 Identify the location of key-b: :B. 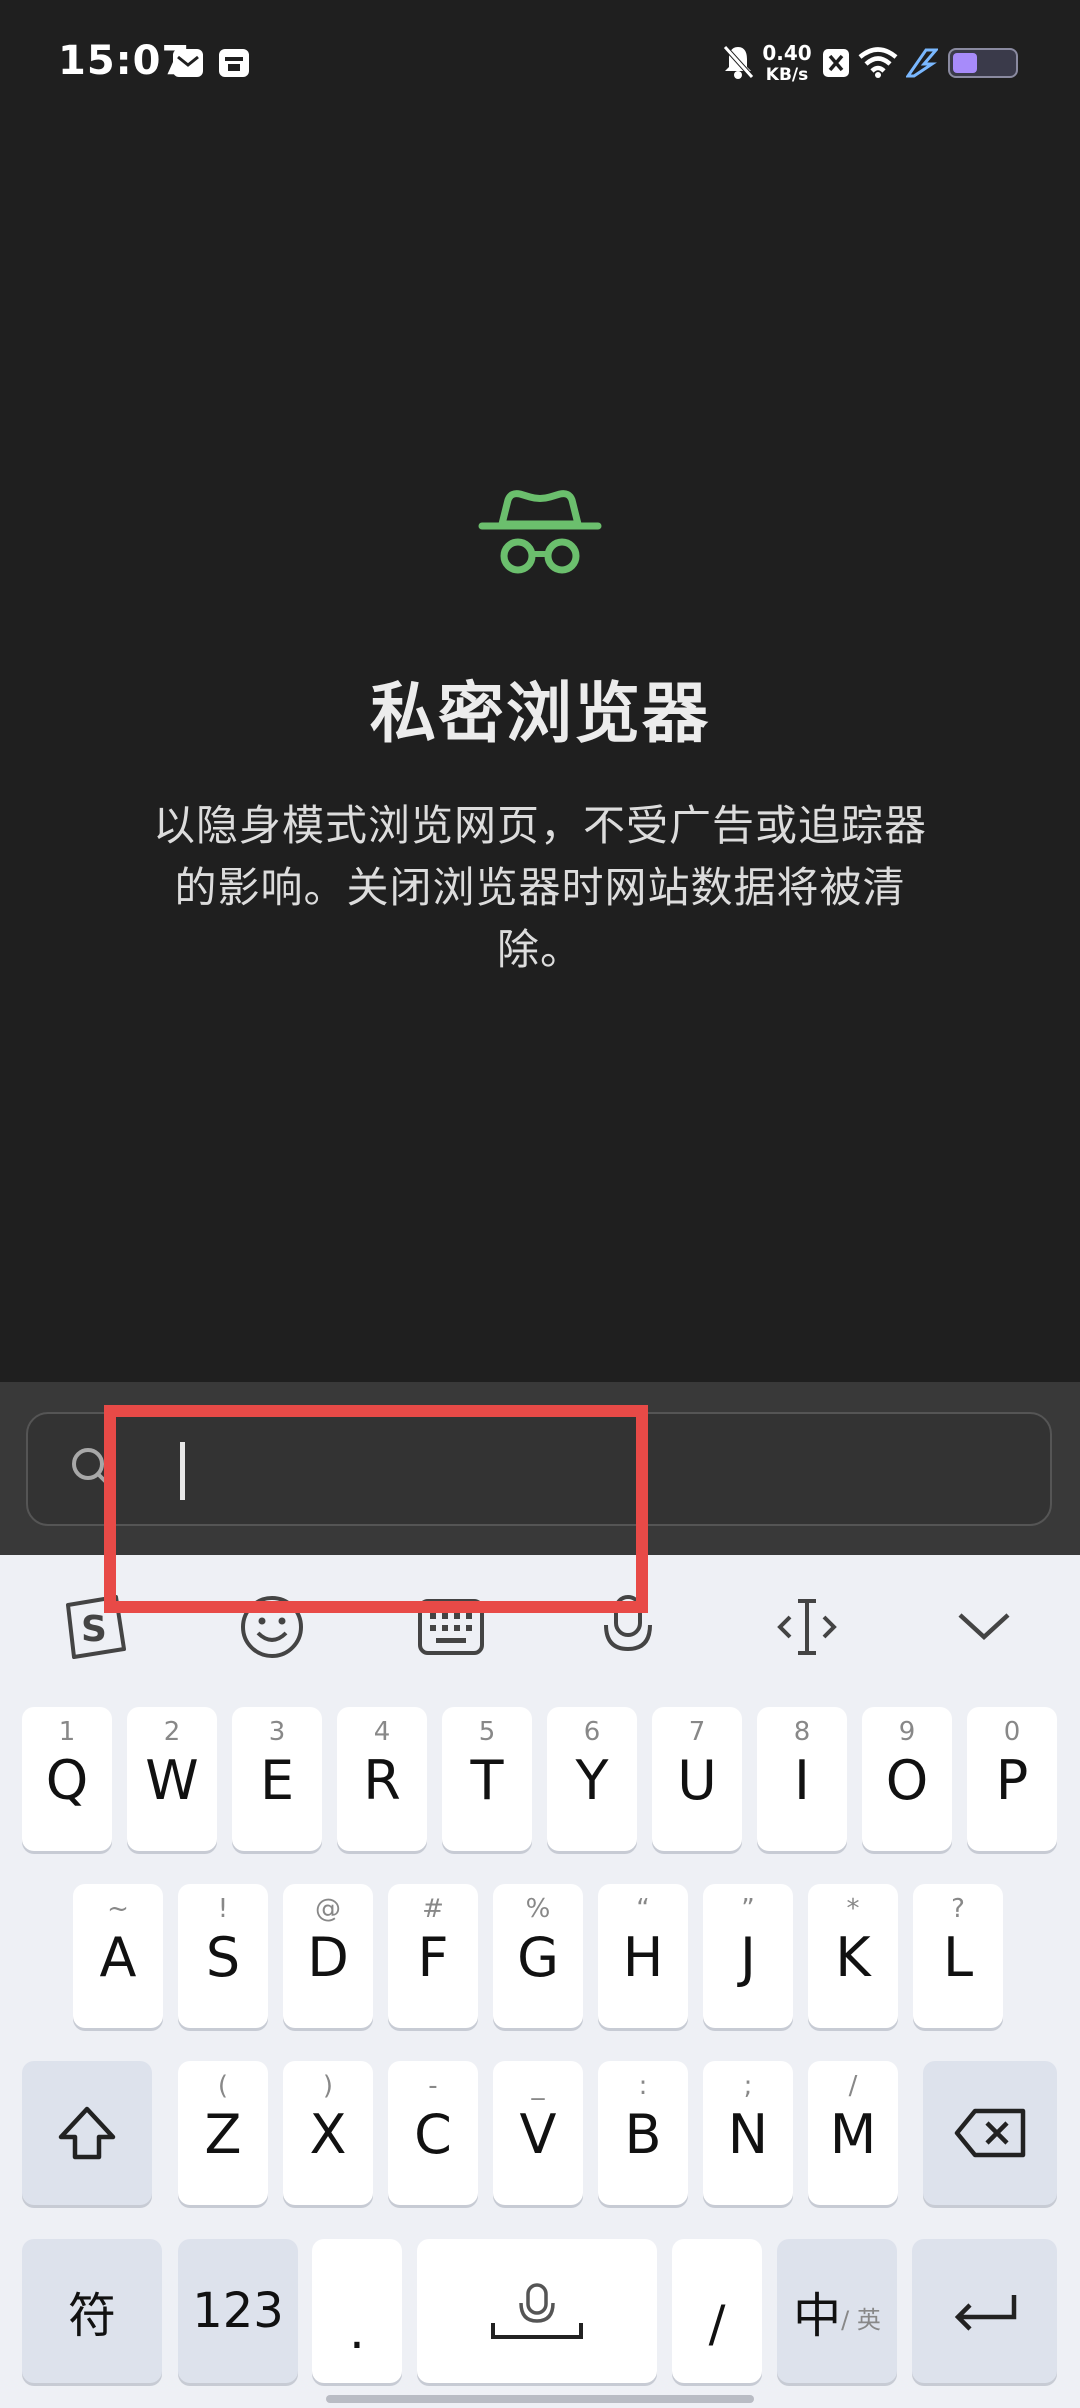
(643, 2133).